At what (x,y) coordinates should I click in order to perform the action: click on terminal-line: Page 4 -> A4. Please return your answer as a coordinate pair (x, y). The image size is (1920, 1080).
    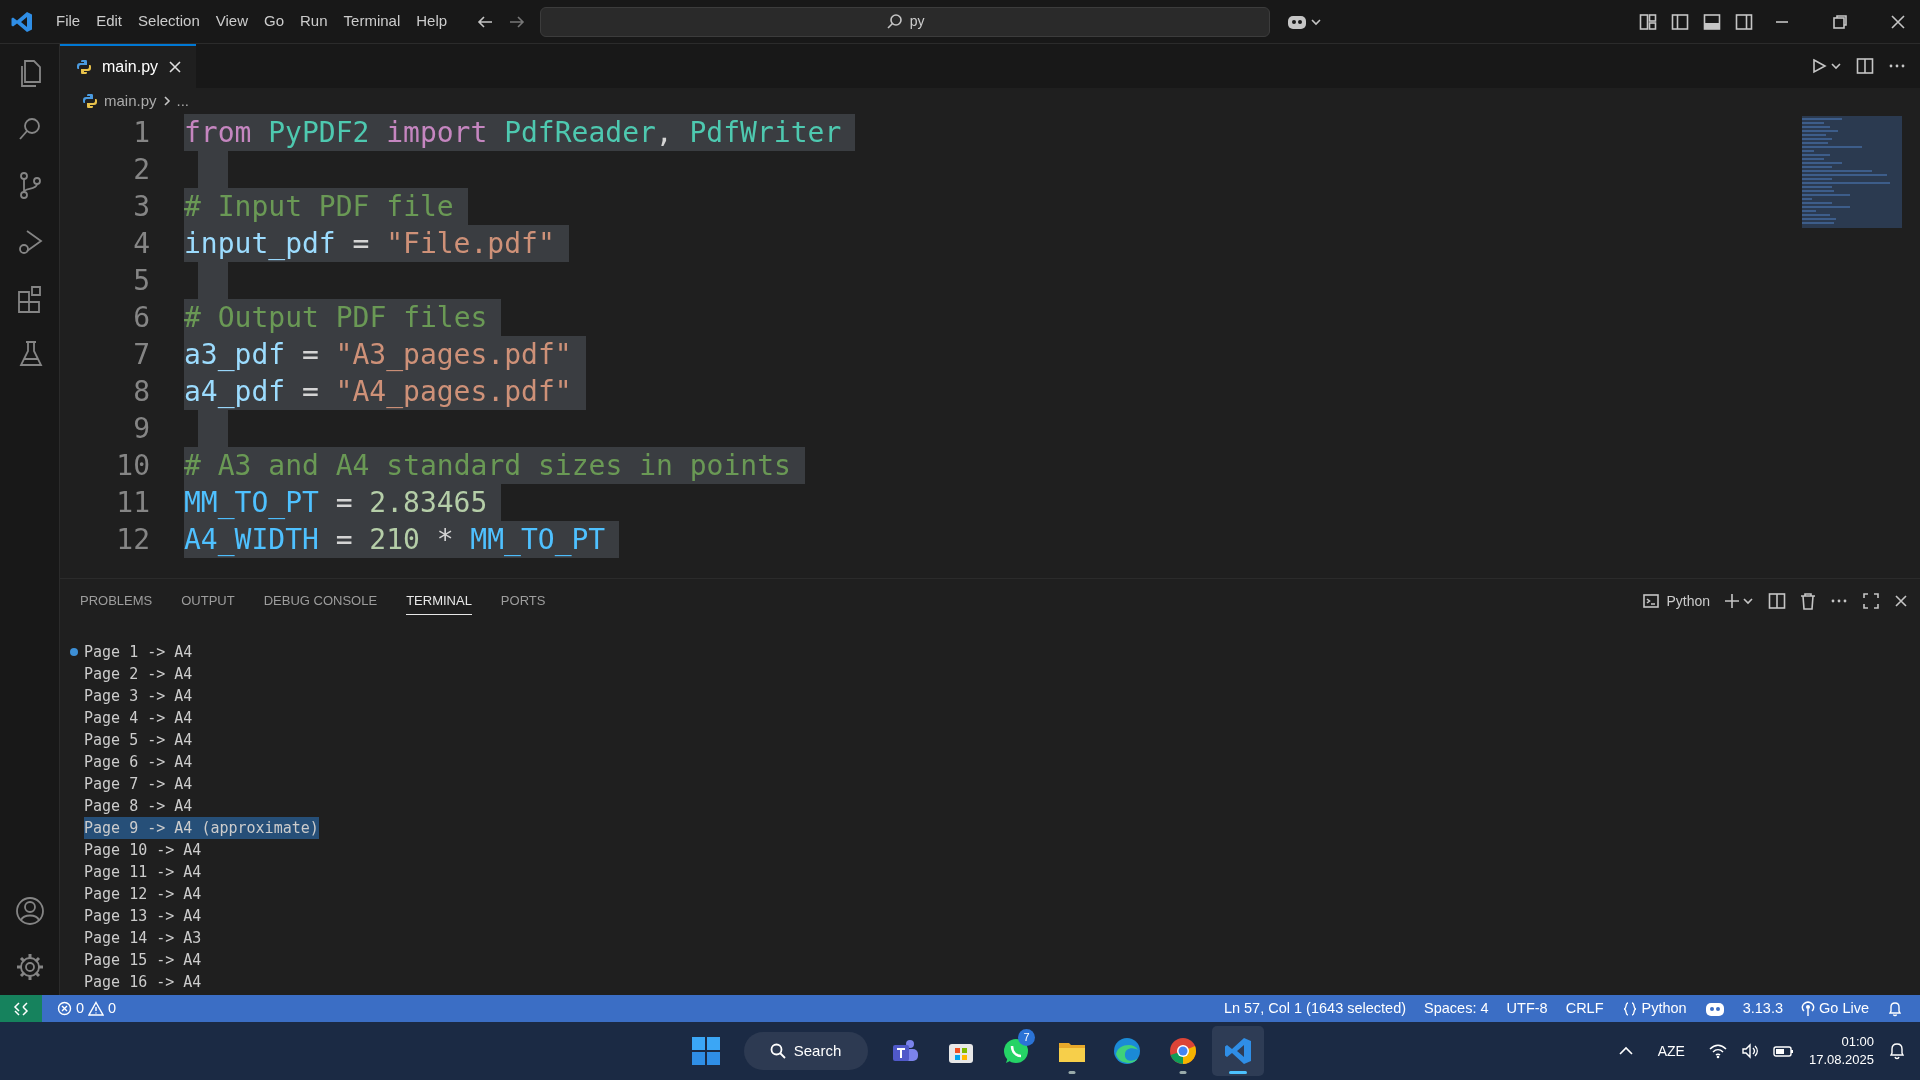
    Looking at the image, I should click on (138, 718).